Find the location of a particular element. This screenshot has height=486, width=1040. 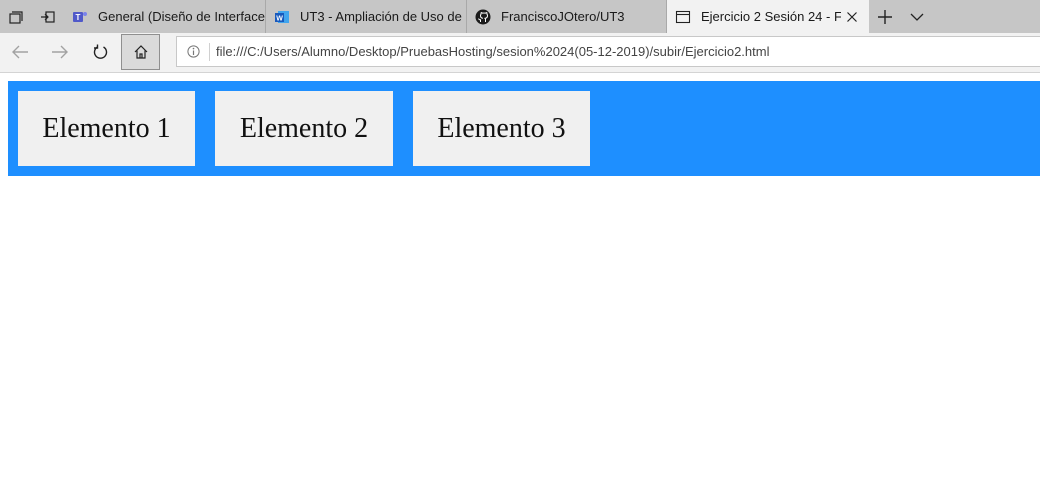

svg-text: T is located at coordinates (78, 17).